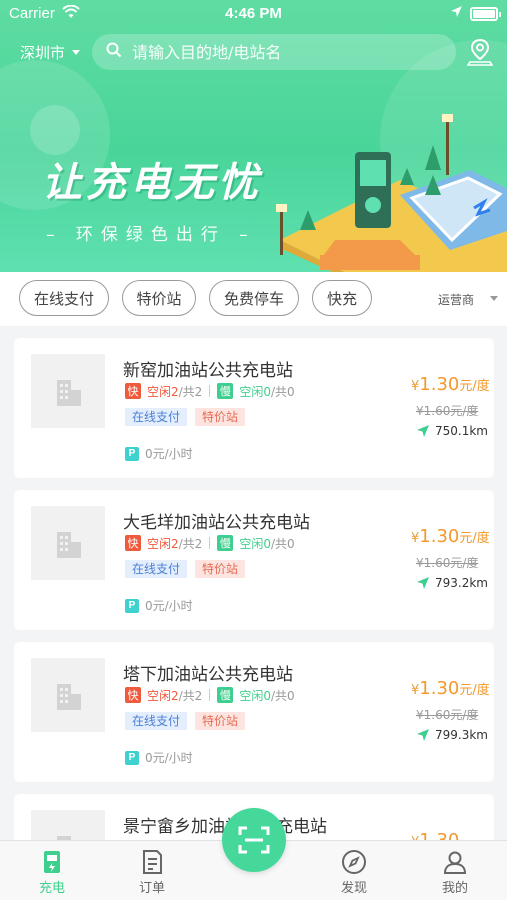 This screenshot has width=507, height=900. I want to click on city-selector: 深圳市, so click(50, 52).